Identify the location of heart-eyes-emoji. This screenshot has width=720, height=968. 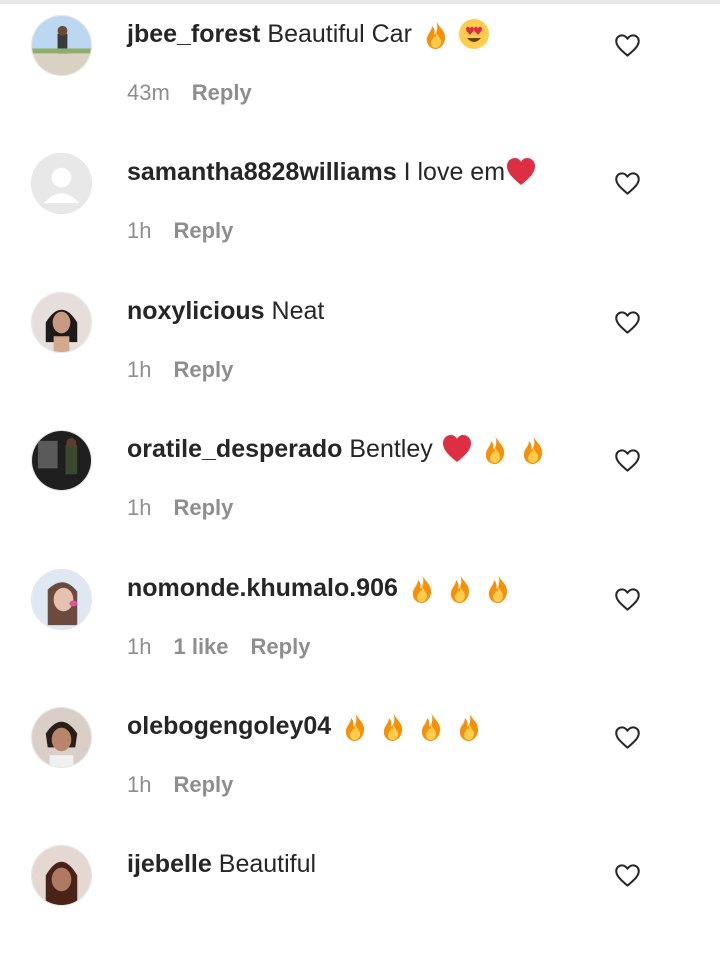
(473, 34).